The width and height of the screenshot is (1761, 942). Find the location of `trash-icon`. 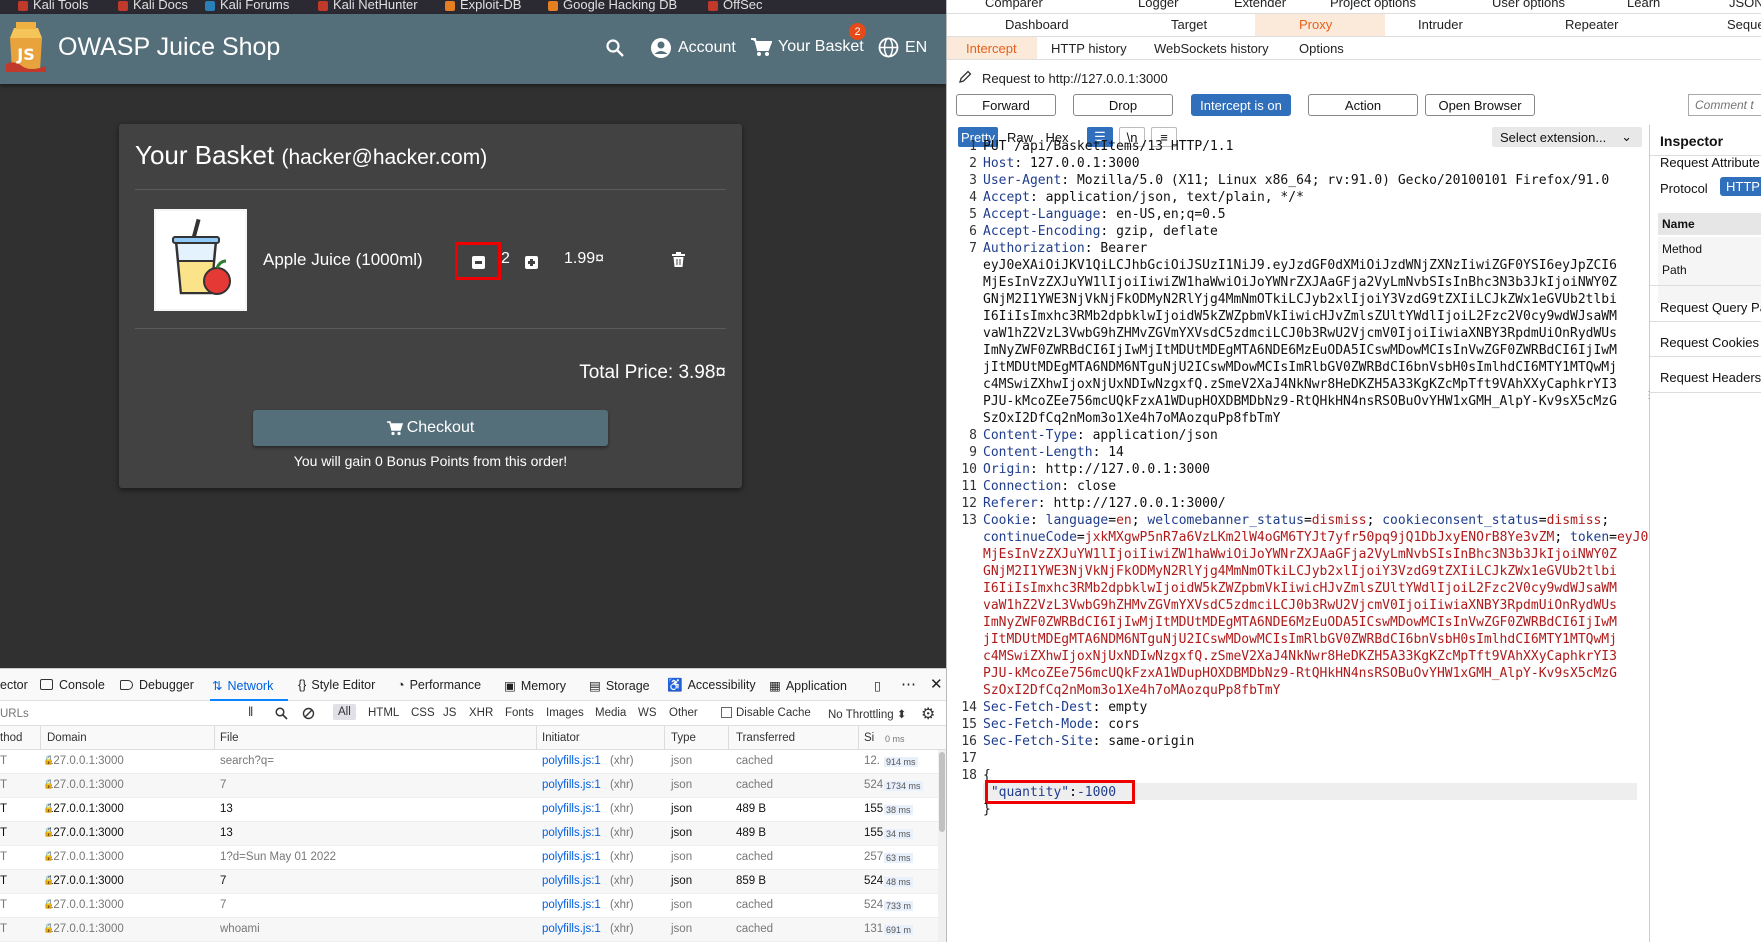

trash-icon is located at coordinates (678, 259).